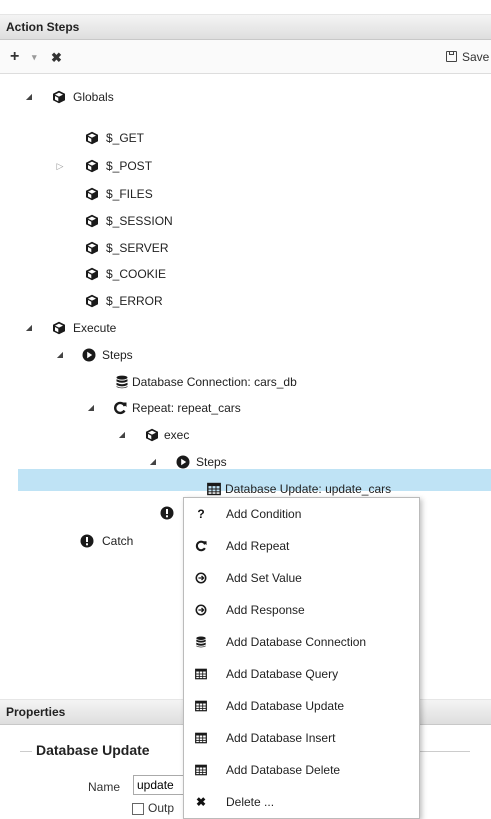 This screenshot has width=491, height=819. I want to click on question-icon: ?, so click(201, 514).